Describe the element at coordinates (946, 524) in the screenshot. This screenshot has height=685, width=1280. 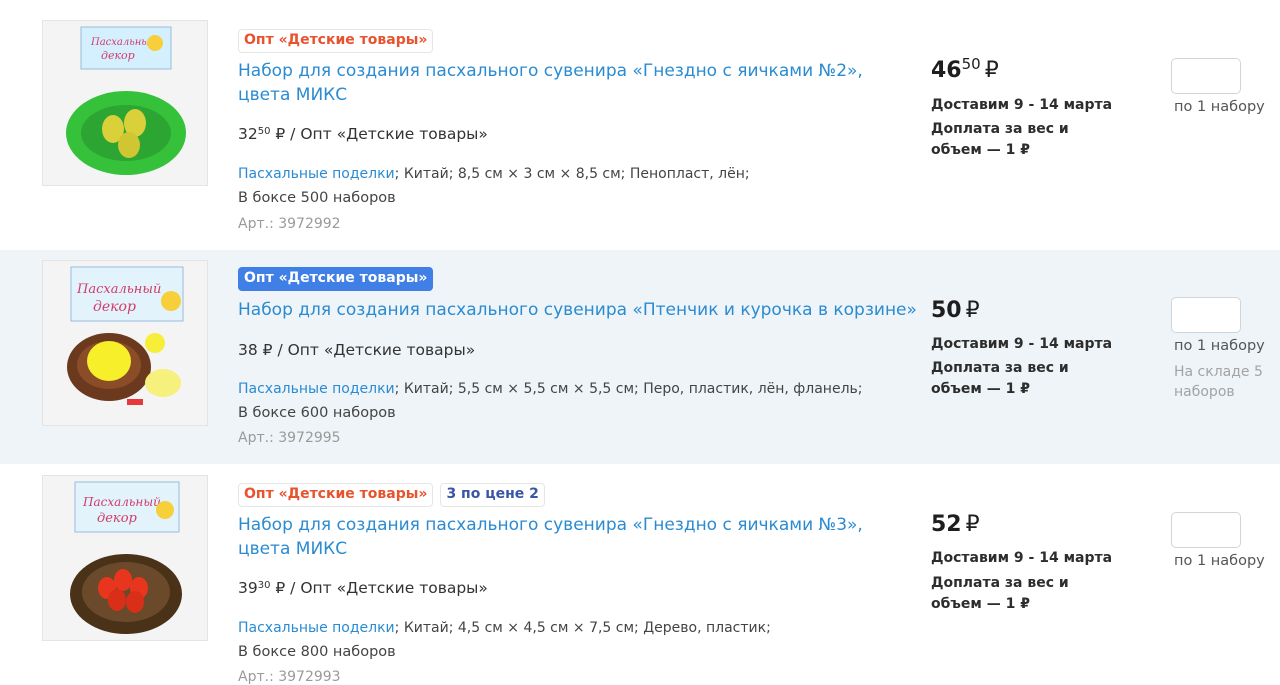
I see `price-main: 52` at that location.